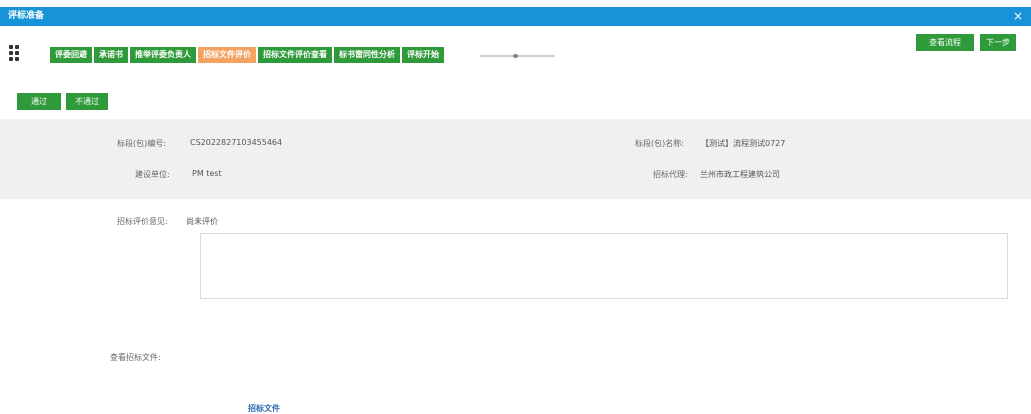 The height and width of the screenshot is (414, 1031). I want to click on evaluation-label: 招标评价意见:, so click(142, 221).